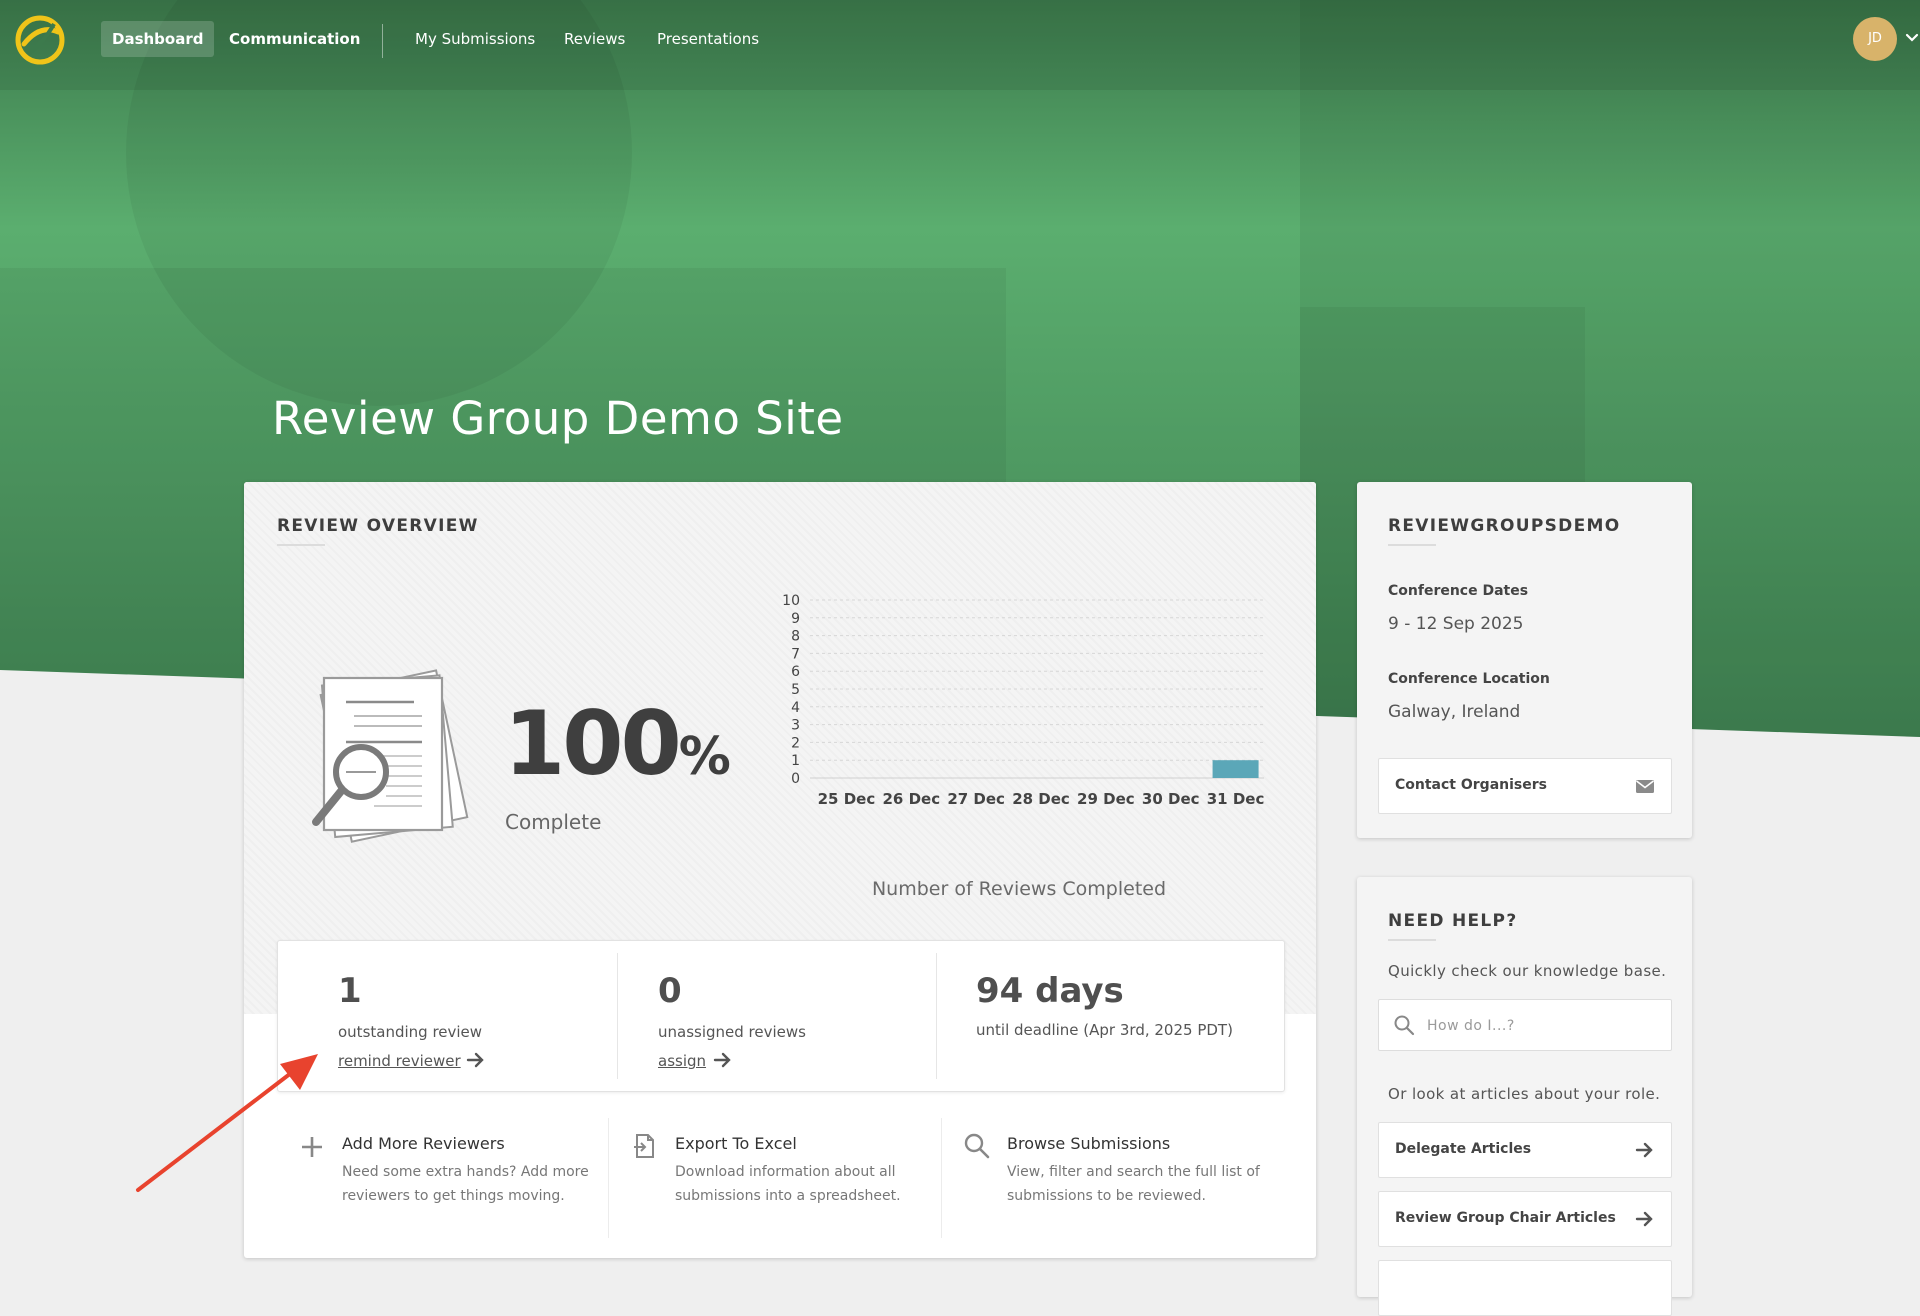 The width and height of the screenshot is (1920, 1316). What do you see at coordinates (736, 1143) in the screenshot?
I see `action-title: Export To Excel` at bounding box center [736, 1143].